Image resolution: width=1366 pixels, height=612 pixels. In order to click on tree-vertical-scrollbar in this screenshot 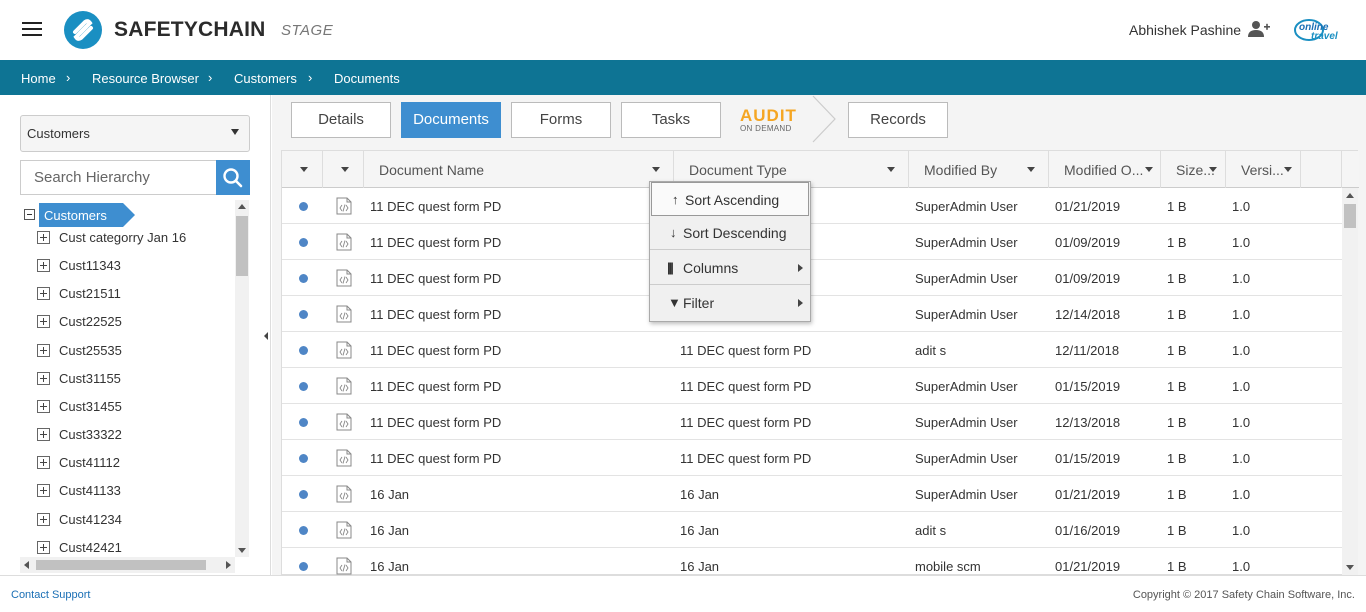, I will do `click(242, 378)`.